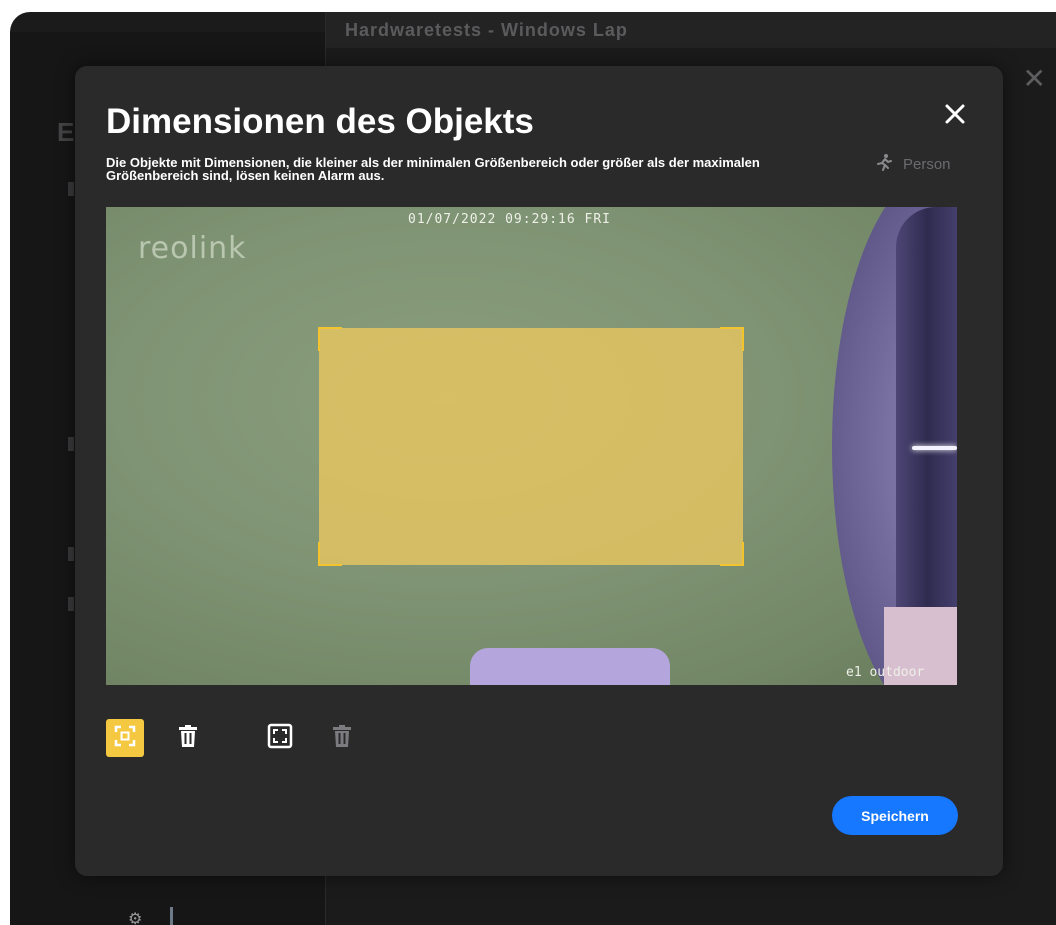  What do you see at coordinates (320, 121) in the screenshot?
I see `dialog-title: Dimensionen des Objekts` at bounding box center [320, 121].